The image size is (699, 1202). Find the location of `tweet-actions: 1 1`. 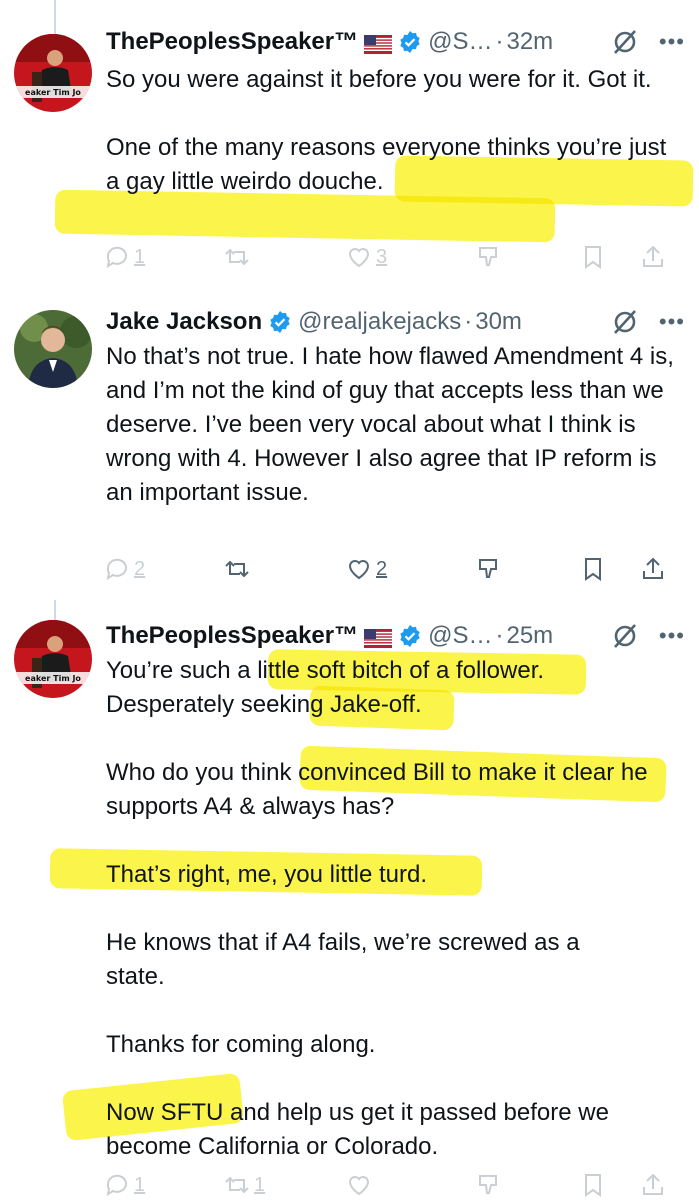

tweet-actions: 1 1 is located at coordinates (391, 1185).